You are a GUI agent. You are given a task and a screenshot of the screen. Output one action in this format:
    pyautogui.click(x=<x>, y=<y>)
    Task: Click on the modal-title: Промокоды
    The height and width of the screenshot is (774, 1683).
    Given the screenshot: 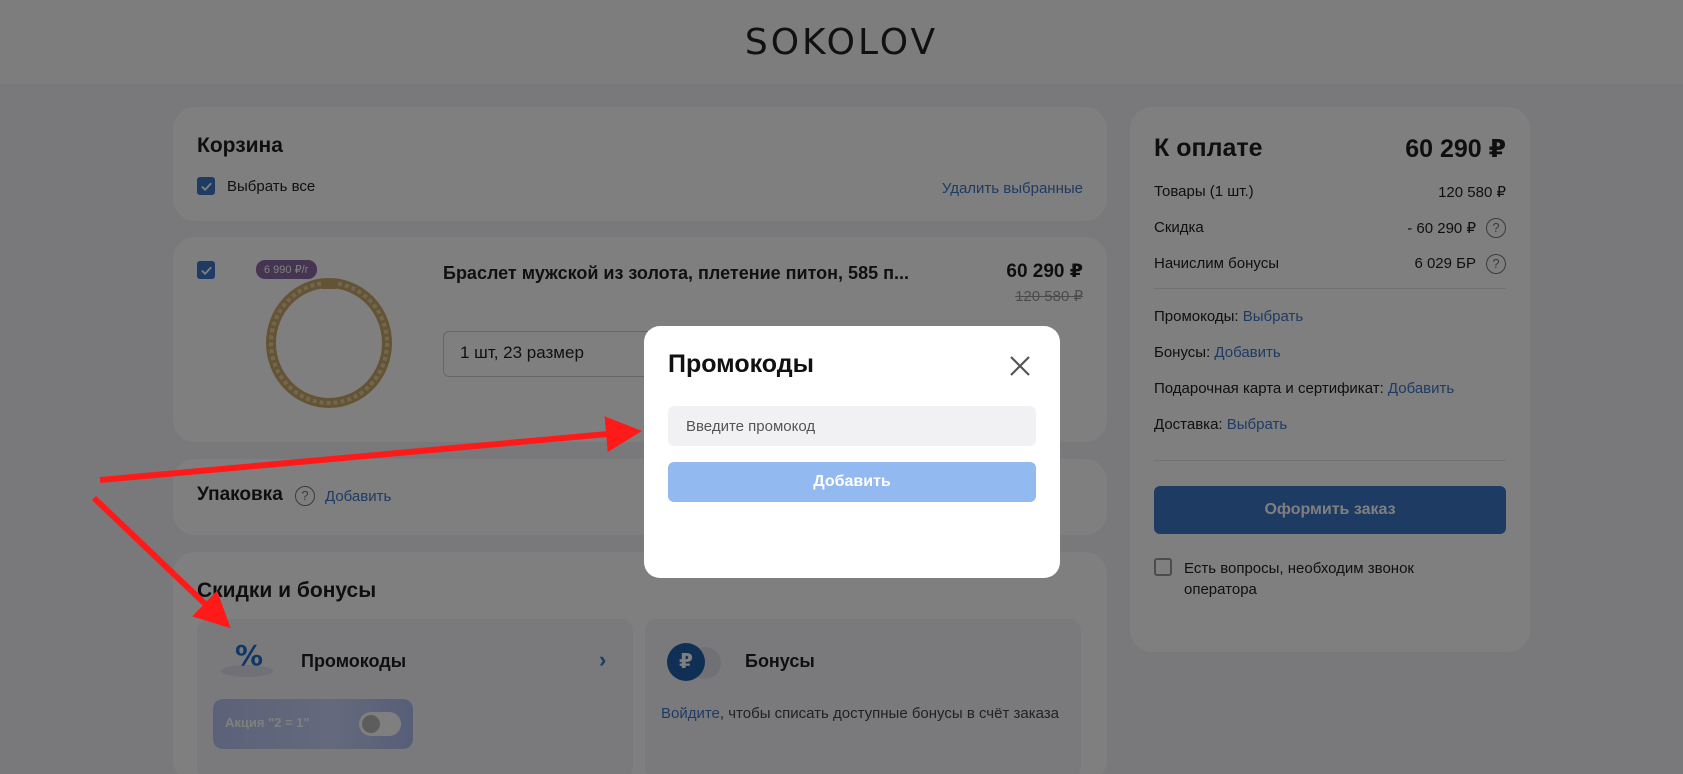 What is the action you would take?
    pyautogui.click(x=741, y=364)
    